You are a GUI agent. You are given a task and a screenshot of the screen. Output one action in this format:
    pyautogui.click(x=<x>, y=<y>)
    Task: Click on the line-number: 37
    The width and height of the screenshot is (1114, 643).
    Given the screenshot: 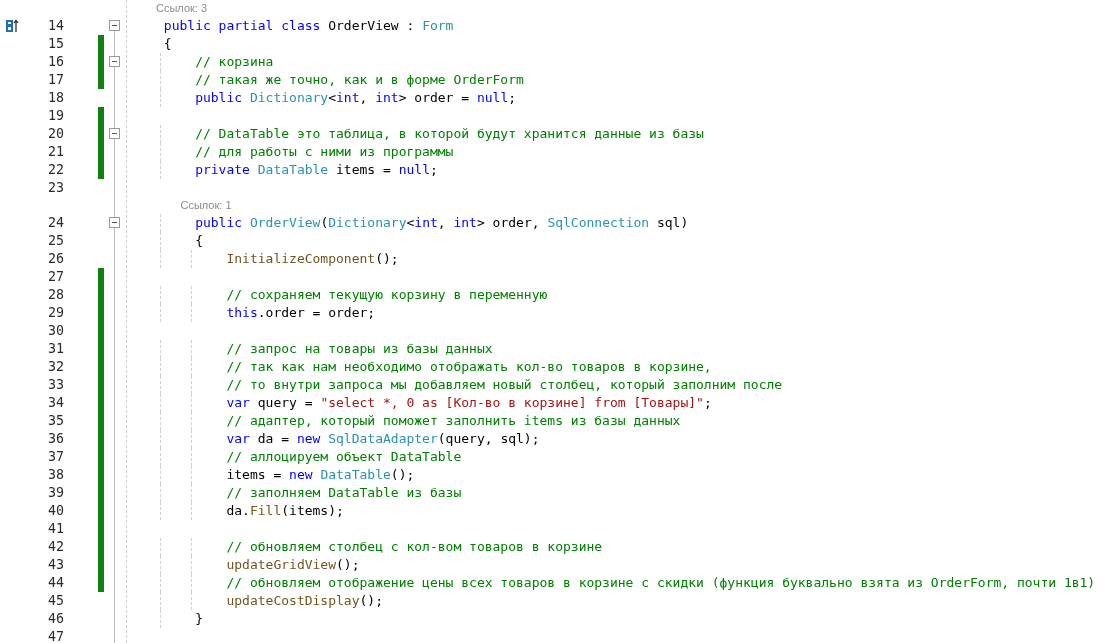 What is the action you would take?
    pyautogui.click(x=55, y=457)
    